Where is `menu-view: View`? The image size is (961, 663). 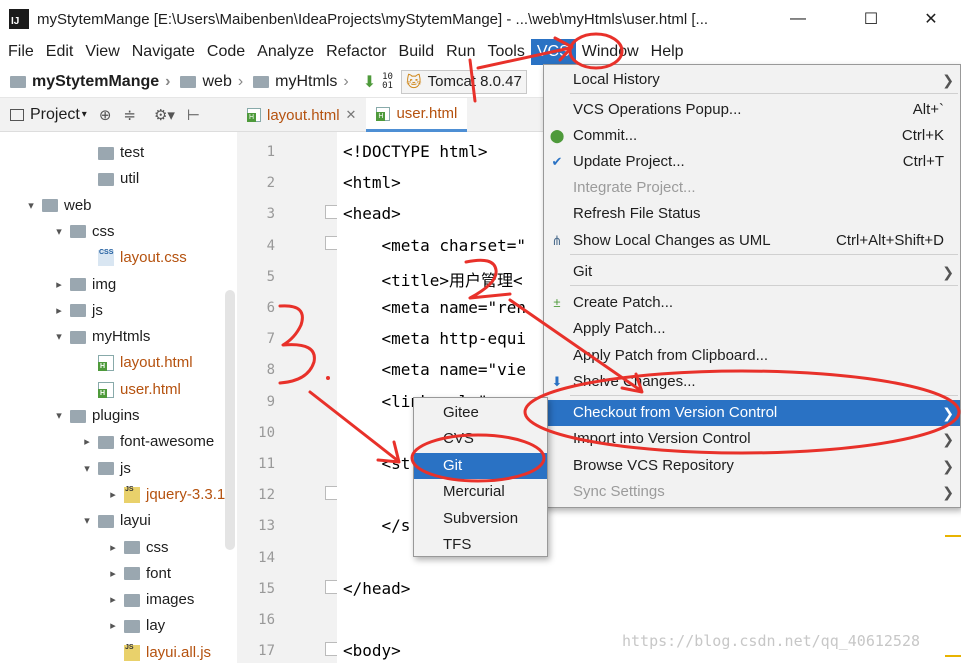
menu-view: View is located at coordinates (102, 52).